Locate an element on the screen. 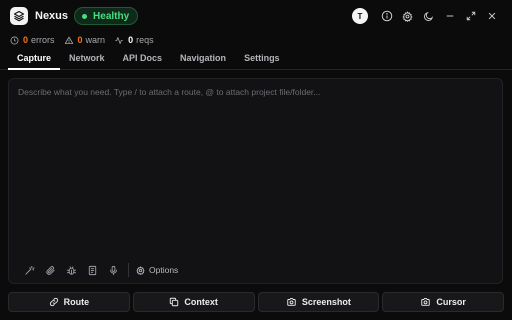 Image resolution: width=512 pixels, height=320 pixels. expand-icon is located at coordinates (470, 16).